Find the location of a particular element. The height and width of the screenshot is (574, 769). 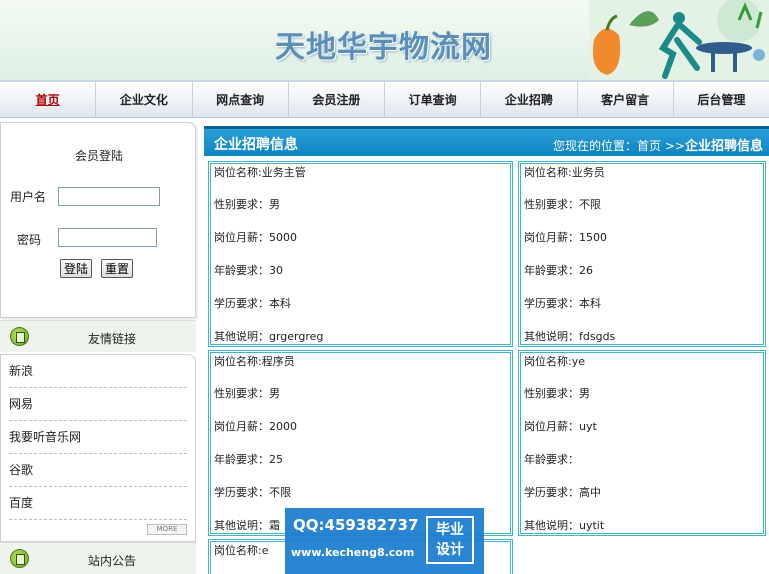

nav-register: 会员注册 is located at coordinates (337, 99).